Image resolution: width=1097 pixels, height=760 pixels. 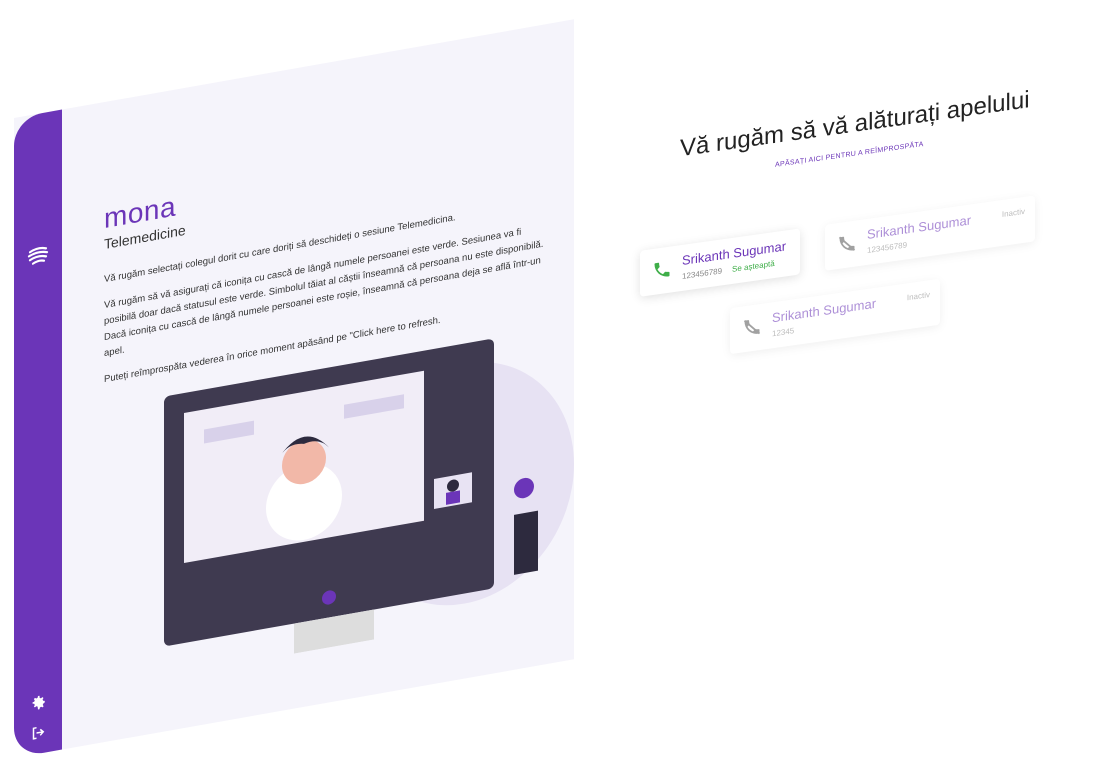 What do you see at coordinates (38, 256) in the screenshot?
I see `mona-logo-icon` at bounding box center [38, 256].